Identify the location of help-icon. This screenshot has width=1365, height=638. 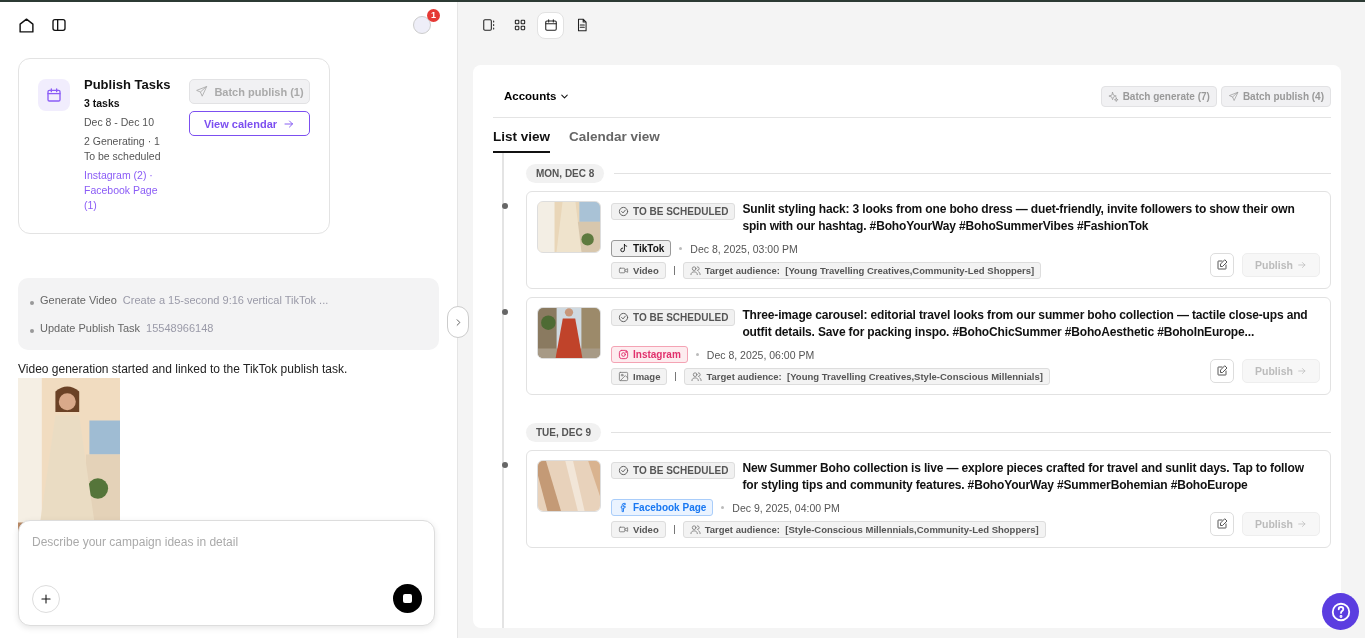
(1340, 611).